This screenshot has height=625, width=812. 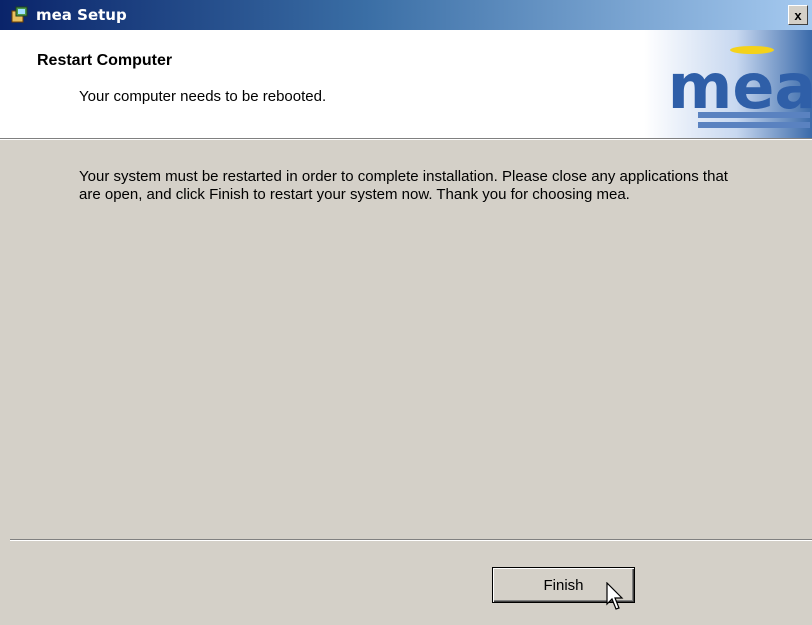 What do you see at coordinates (105, 60) in the screenshot?
I see `page-title: Restart Computer` at bounding box center [105, 60].